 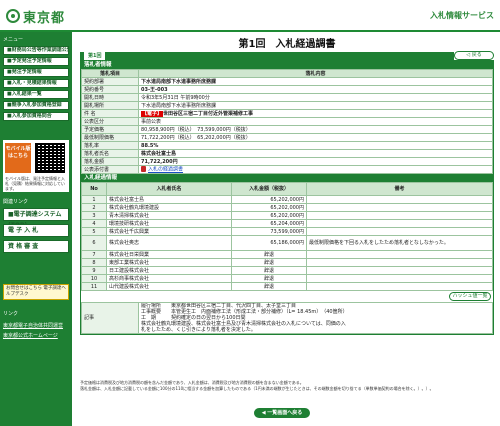 What do you see at coordinates (94, 189) in the screenshot?
I see `col-no: No` at bounding box center [94, 189].